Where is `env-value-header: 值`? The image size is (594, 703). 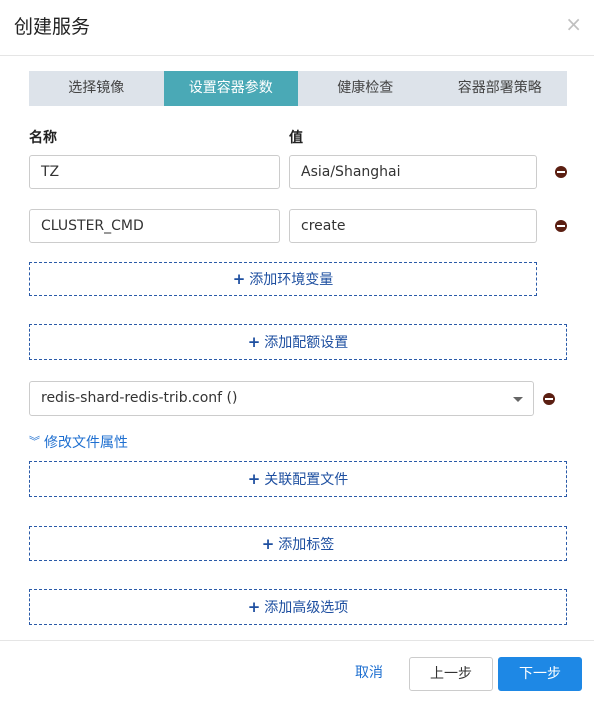 env-value-header: 值 is located at coordinates (296, 138).